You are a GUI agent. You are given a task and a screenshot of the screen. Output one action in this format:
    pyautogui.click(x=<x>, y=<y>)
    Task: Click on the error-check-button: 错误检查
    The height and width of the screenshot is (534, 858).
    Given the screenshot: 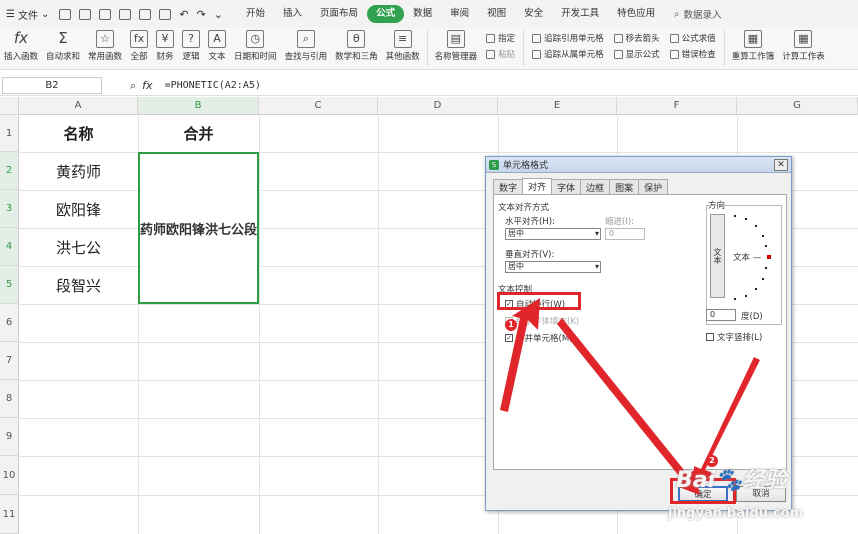 What is the action you would take?
    pyautogui.click(x=692, y=54)
    